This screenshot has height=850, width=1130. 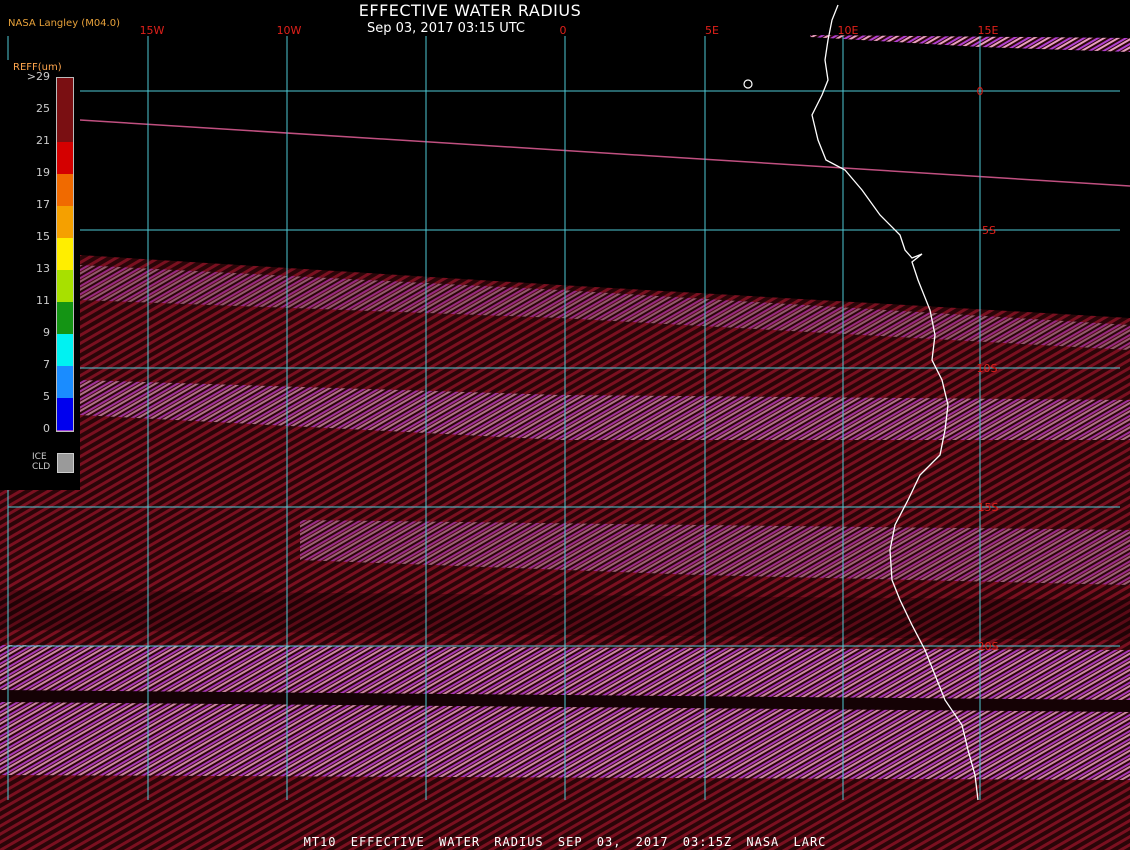 I want to click on ice-label-2: CLD, so click(x=41, y=467).